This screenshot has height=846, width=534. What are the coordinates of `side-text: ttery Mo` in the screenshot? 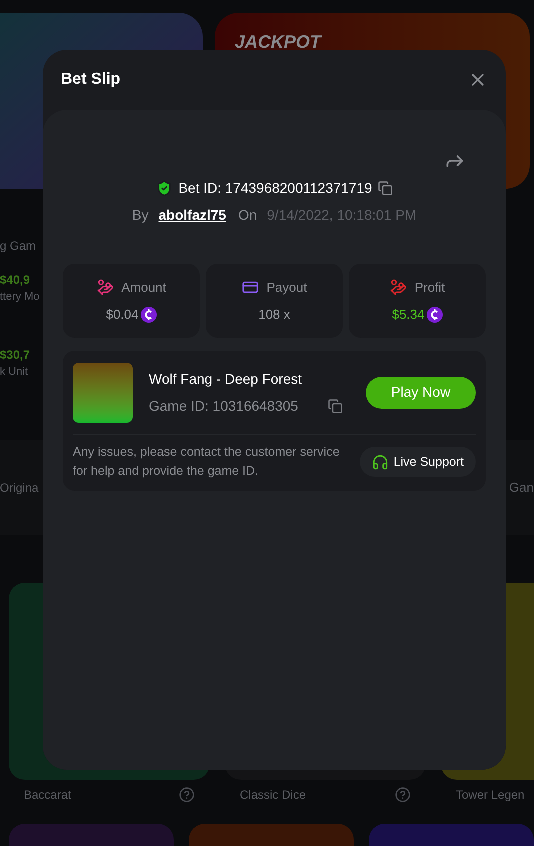 It's located at (20, 297).